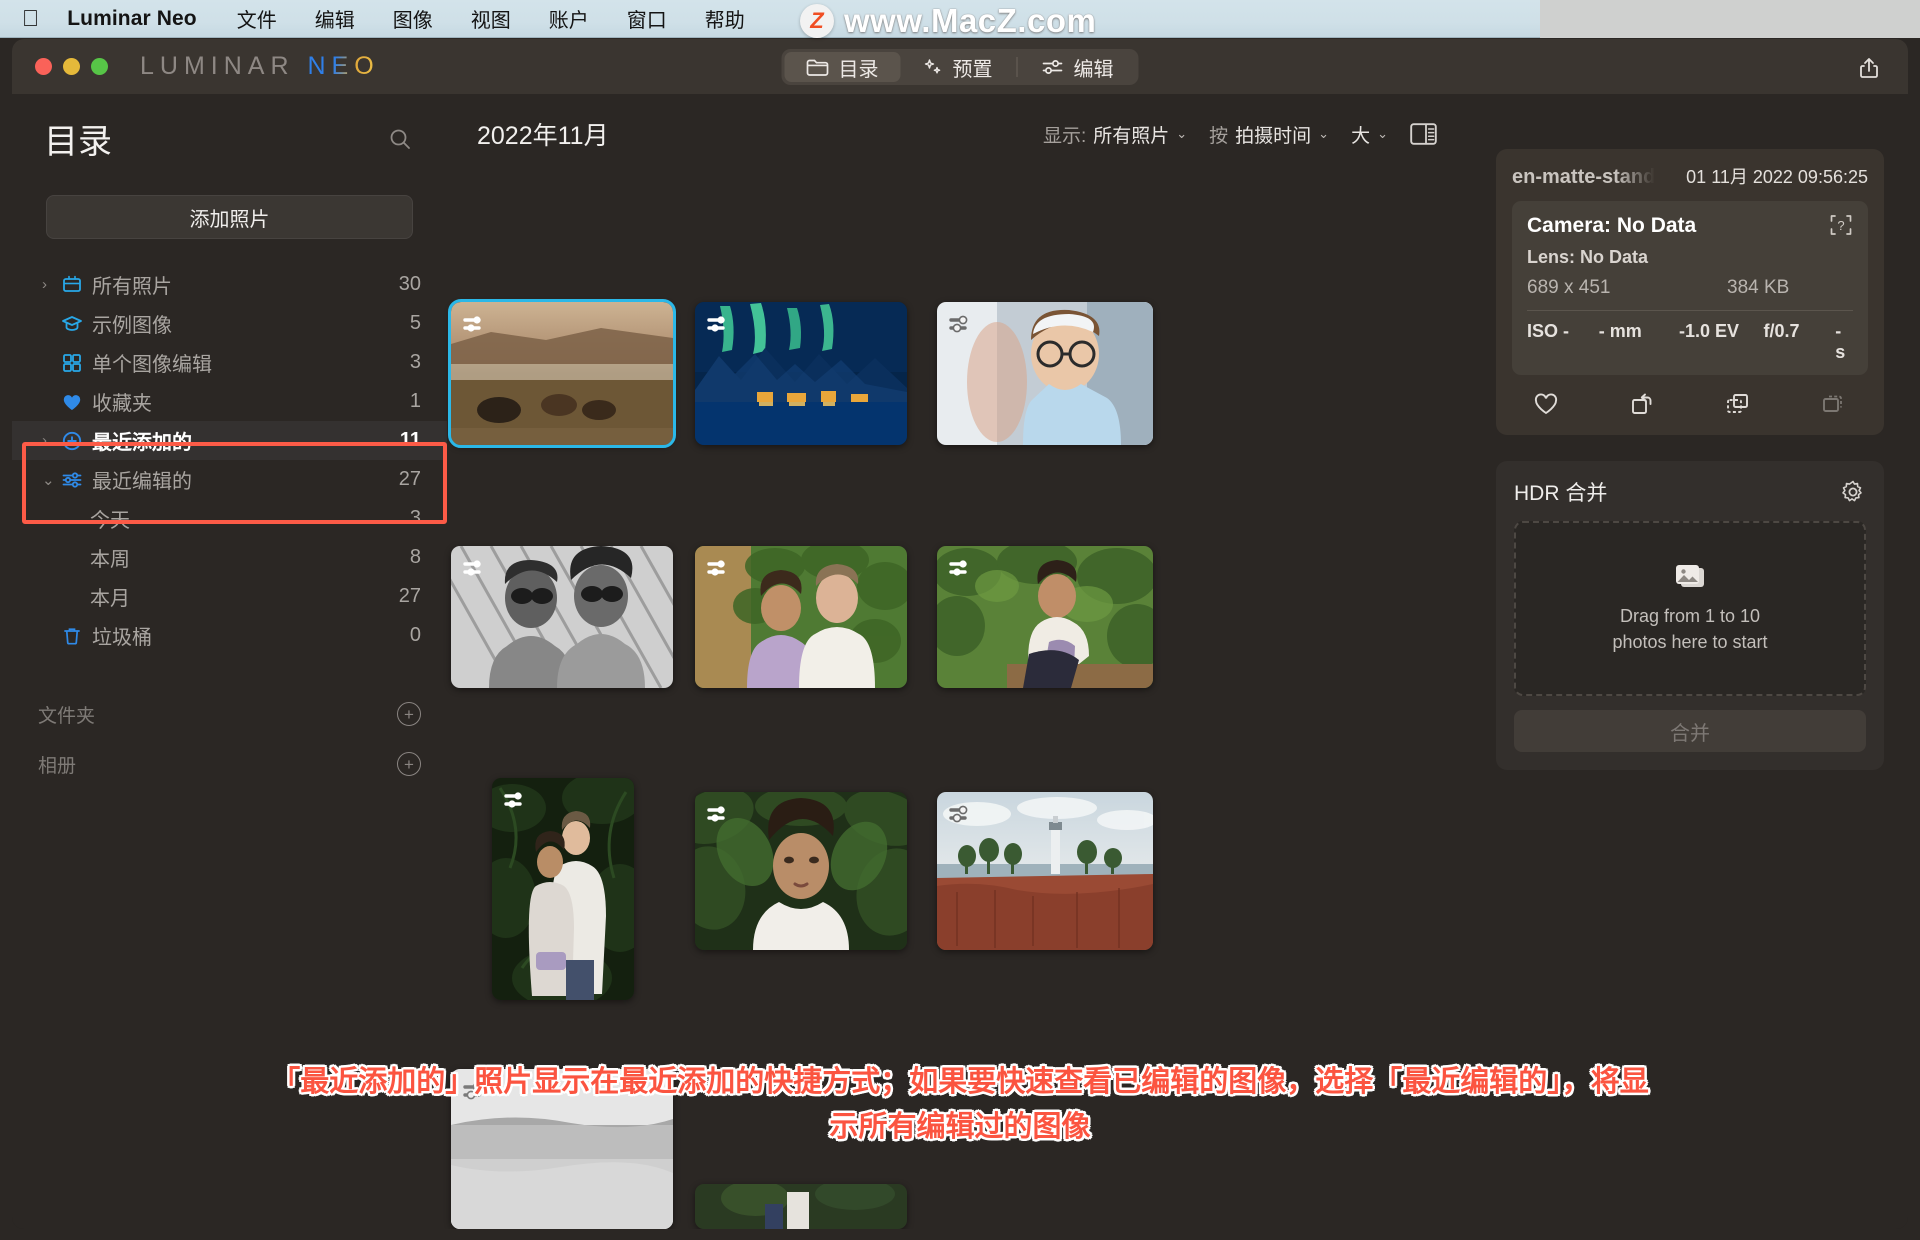 Image resolution: width=1920 pixels, height=1240 pixels. What do you see at coordinates (229, 440) in the screenshot?
I see `sidebar-item-recently-added: › 最近添加的 11` at bounding box center [229, 440].